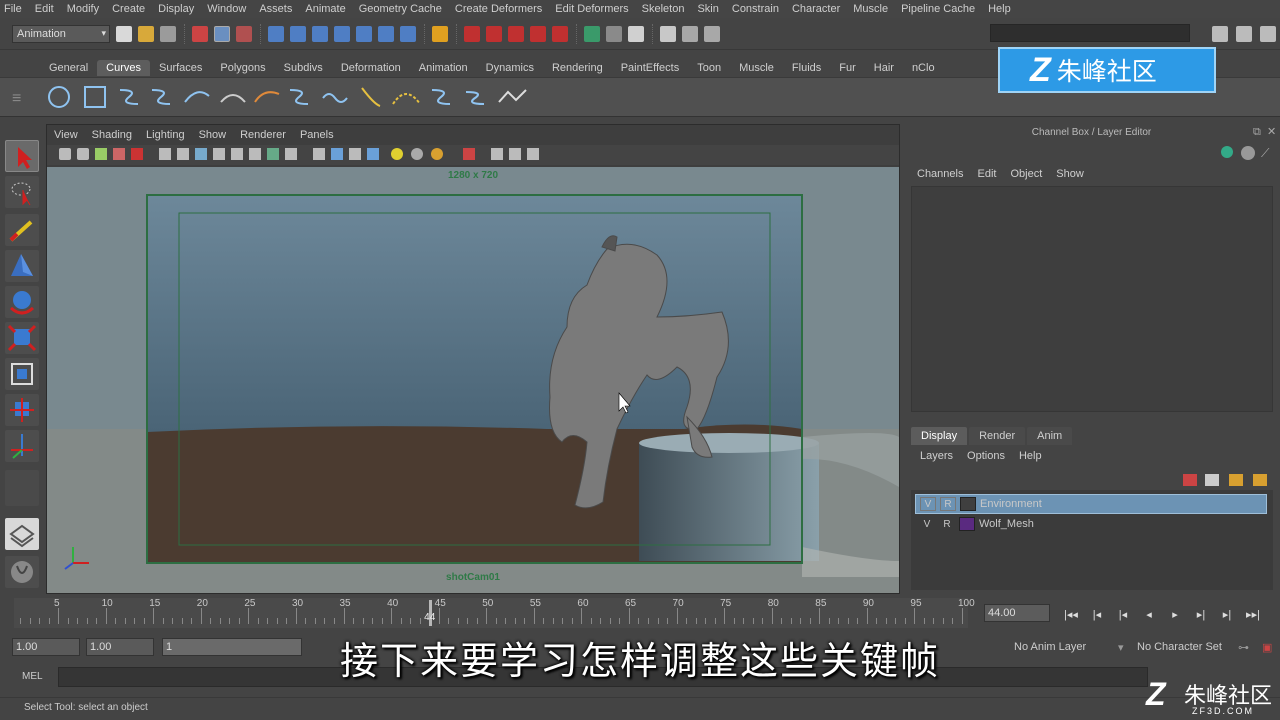 This screenshot has height=720, width=1280. What do you see at coordinates (1091, 524) in the screenshot?
I see `layer-row: V R Wolf_Mesh` at bounding box center [1091, 524].